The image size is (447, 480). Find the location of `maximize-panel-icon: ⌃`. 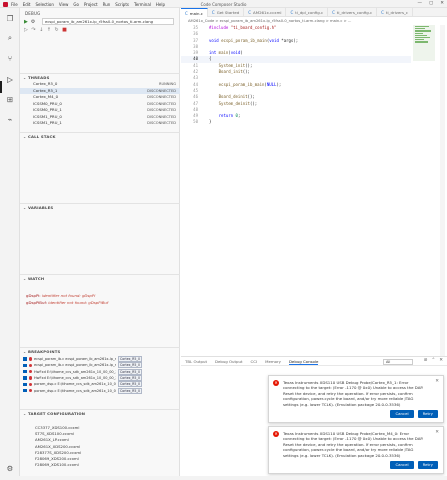

maximize-panel-icon: ⌃ is located at coordinates (433, 360).